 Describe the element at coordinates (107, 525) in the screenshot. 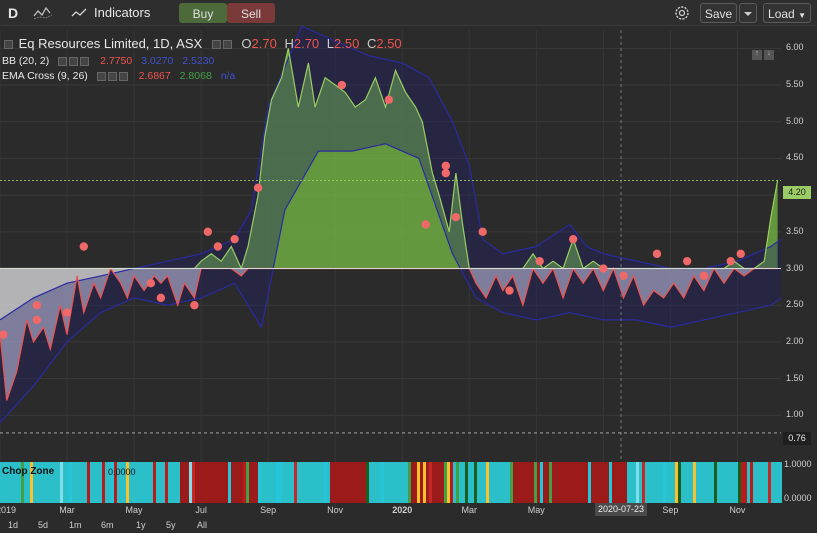

I see `range-button-6m: 6m` at that location.